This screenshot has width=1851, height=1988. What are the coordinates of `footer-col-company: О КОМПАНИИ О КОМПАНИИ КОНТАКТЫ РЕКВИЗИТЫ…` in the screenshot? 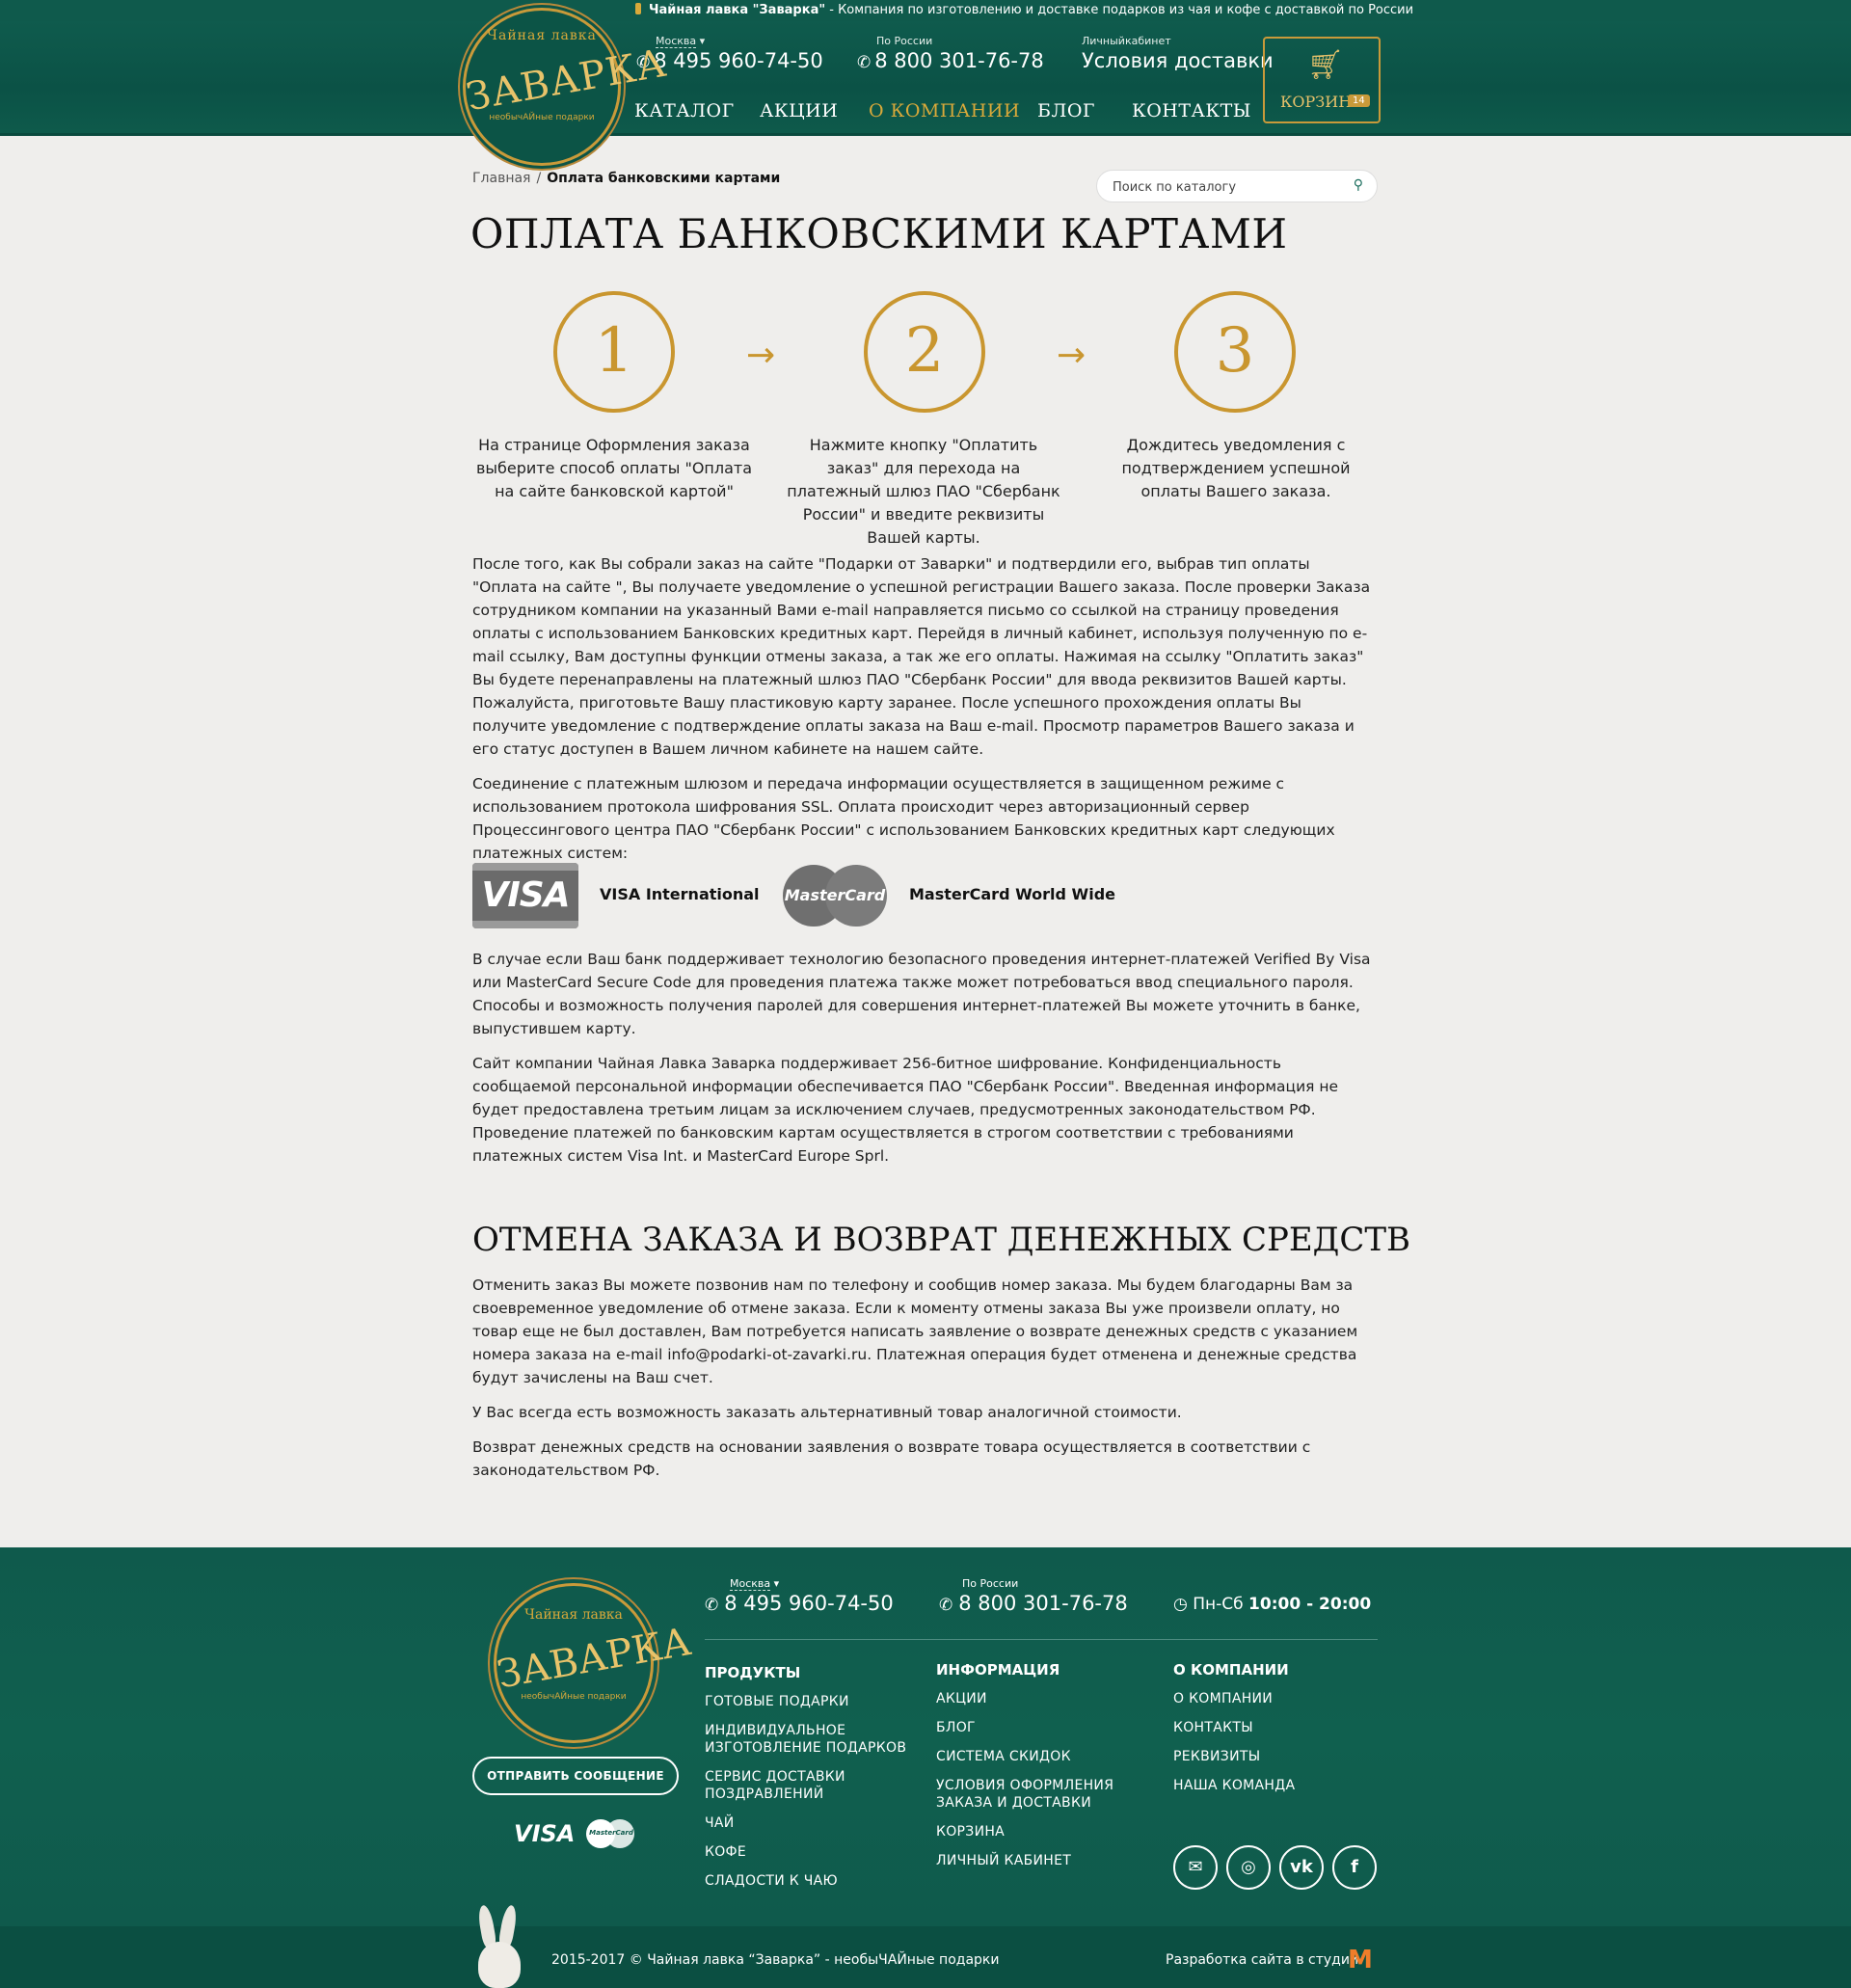 It's located at (1269, 1733).